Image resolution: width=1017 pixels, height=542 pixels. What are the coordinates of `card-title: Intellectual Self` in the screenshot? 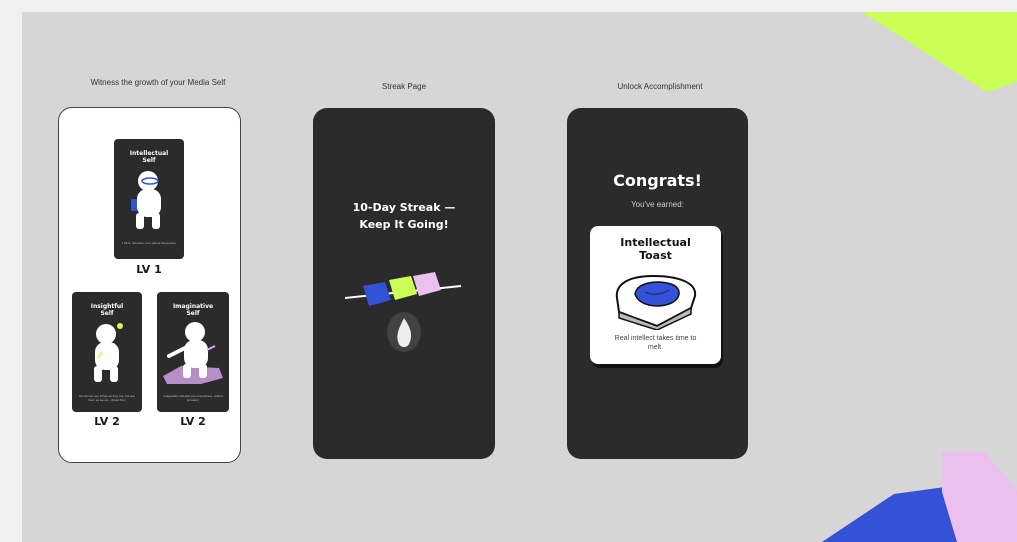 It's located at (149, 157).